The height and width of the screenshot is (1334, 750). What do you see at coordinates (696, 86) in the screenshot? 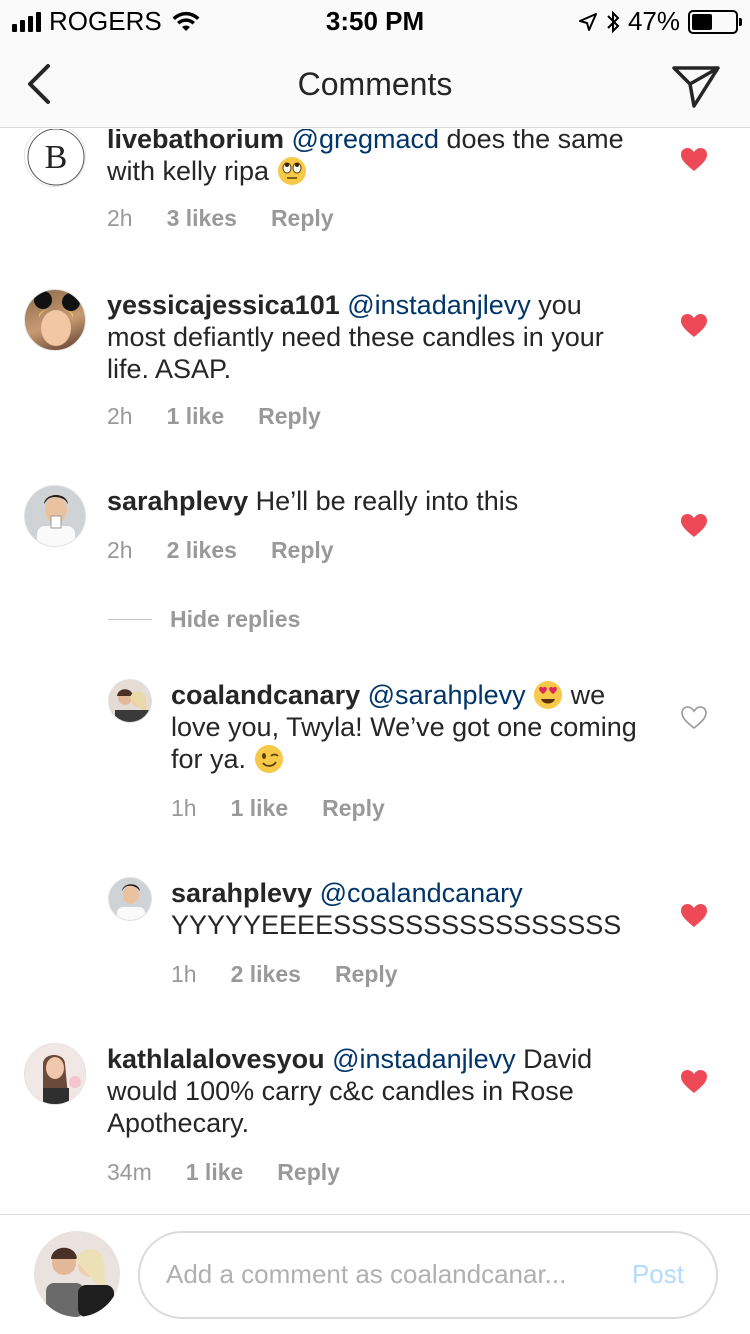
I see `paper-plane-icon` at bounding box center [696, 86].